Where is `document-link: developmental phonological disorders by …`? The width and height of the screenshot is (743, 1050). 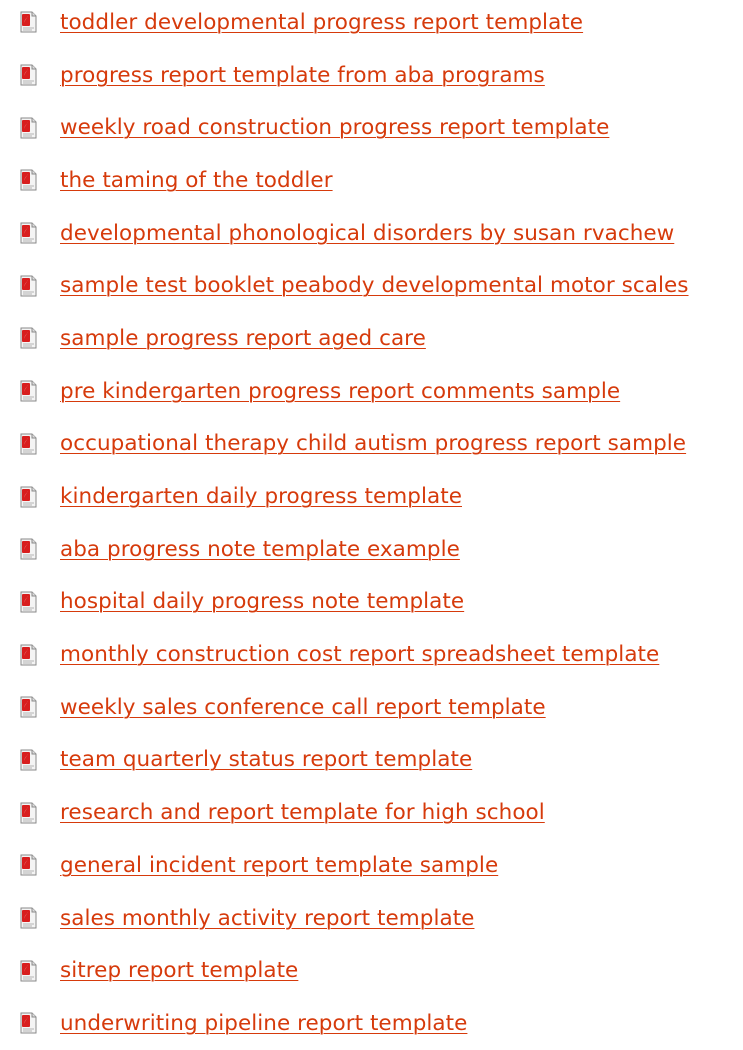 document-link: developmental phonological disorders by … is located at coordinates (367, 233).